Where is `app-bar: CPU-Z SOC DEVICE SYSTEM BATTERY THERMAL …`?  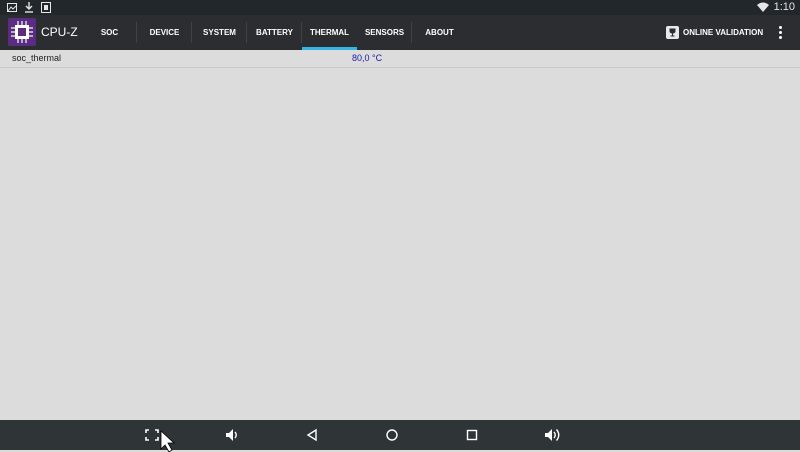
app-bar: CPU-Z SOC DEVICE SYSTEM BATTERY THERMAL … is located at coordinates (400, 32).